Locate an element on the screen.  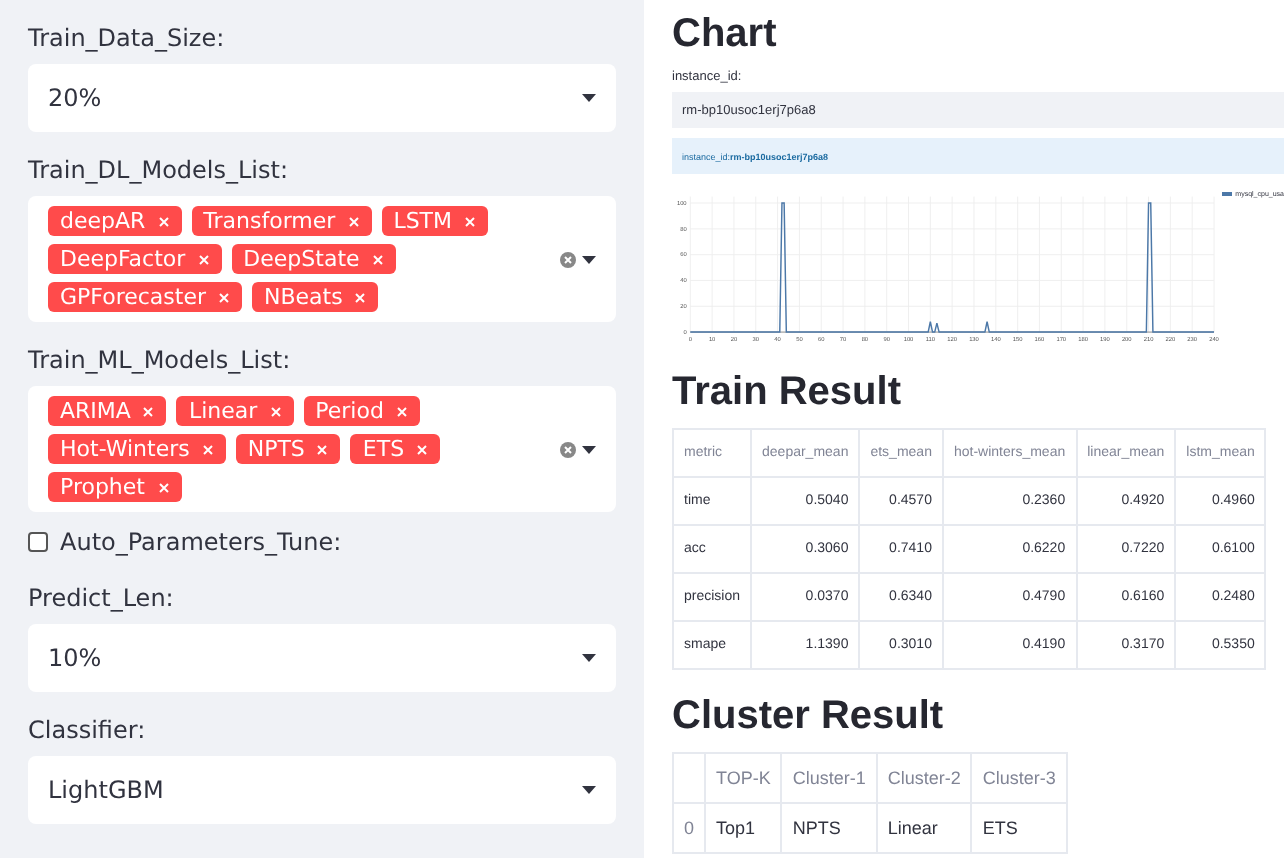
tag-chip: Transformer is located at coordinates (281, 221).